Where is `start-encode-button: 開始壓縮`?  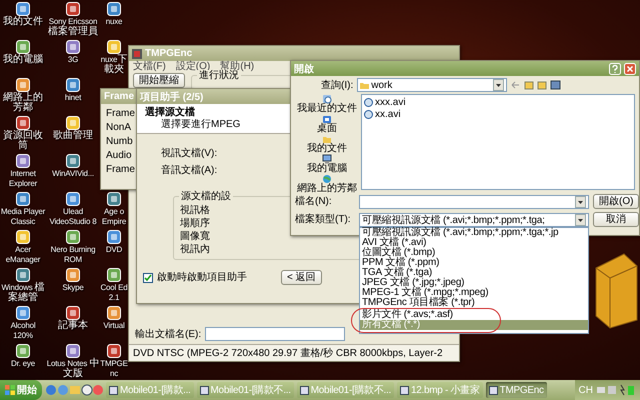
start-encode-button: 開始壓縮 is located at coordinates (159, 80).